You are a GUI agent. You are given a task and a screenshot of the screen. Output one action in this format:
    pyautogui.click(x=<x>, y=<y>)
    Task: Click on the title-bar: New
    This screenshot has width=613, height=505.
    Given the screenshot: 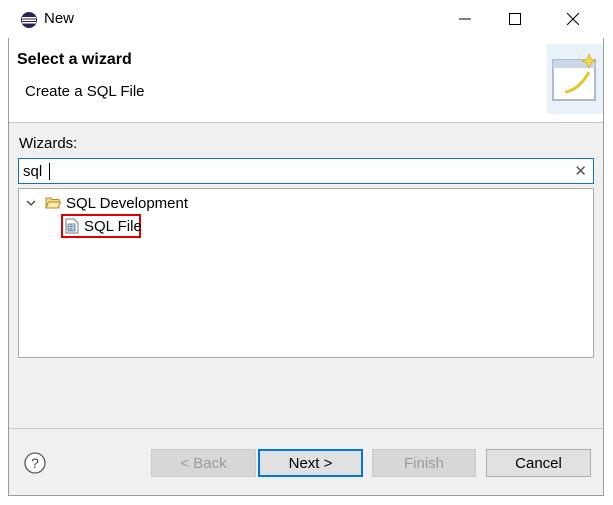 What is the action you would take?
    pyautogui.click(x=306, y=19)
    